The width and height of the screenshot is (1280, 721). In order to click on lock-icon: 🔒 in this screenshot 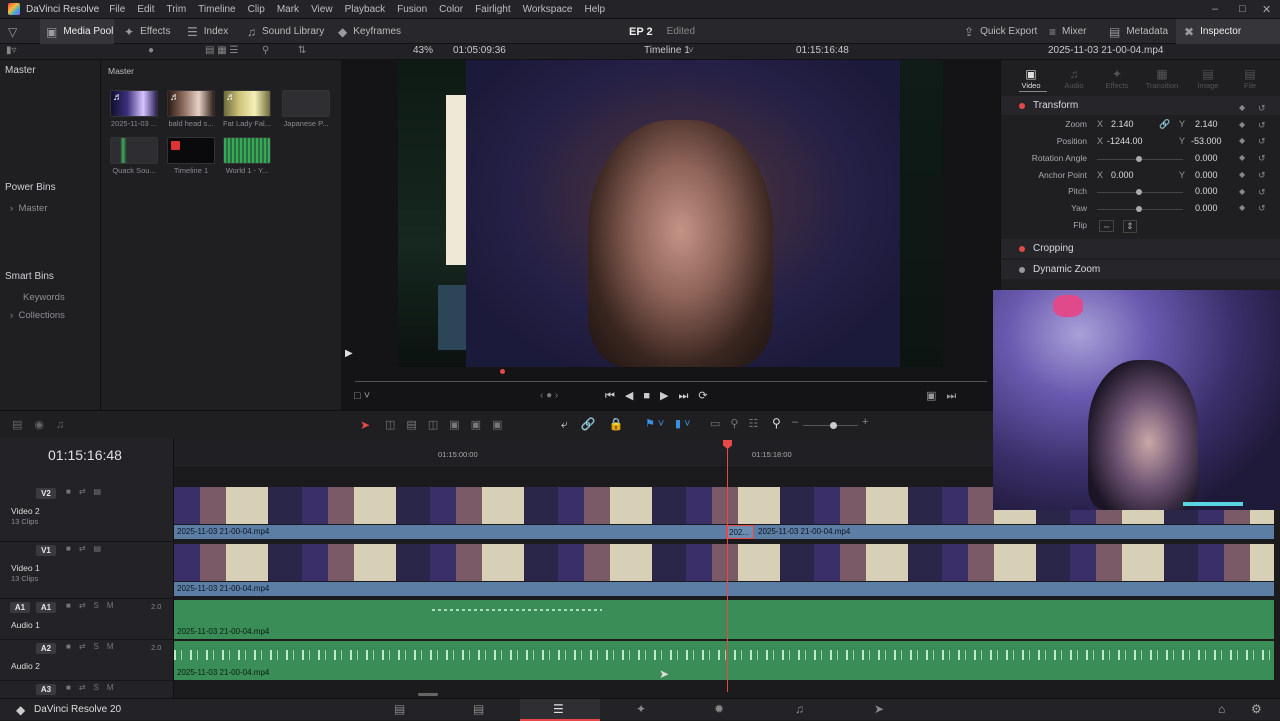, I will do `click(623, 424)`.